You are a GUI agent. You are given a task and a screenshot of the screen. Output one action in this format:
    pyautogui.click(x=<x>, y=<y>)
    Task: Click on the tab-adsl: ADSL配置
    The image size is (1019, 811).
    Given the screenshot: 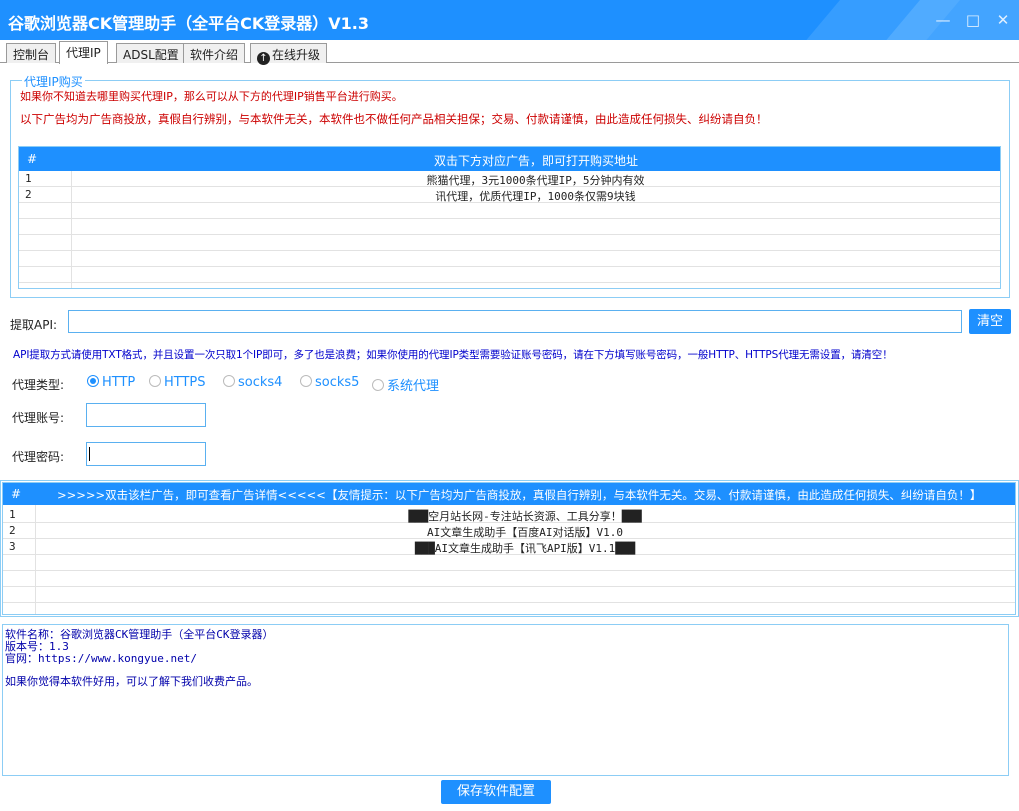 What is the action you would take?
    pyautogui.click(x=151, y=53)
    